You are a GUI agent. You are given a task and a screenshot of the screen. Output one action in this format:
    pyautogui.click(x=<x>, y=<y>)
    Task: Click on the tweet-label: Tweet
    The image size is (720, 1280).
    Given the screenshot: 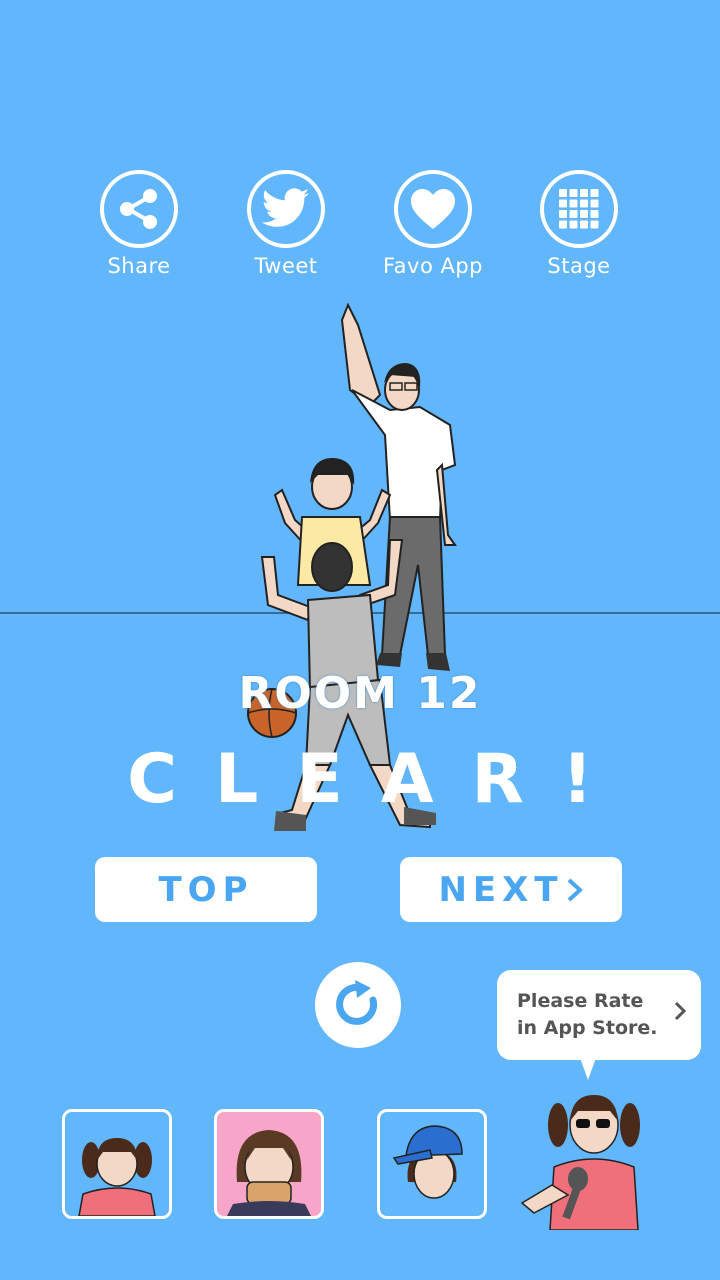 What is the action you would take?
    pyautogui.click(x=286, y=266)
    